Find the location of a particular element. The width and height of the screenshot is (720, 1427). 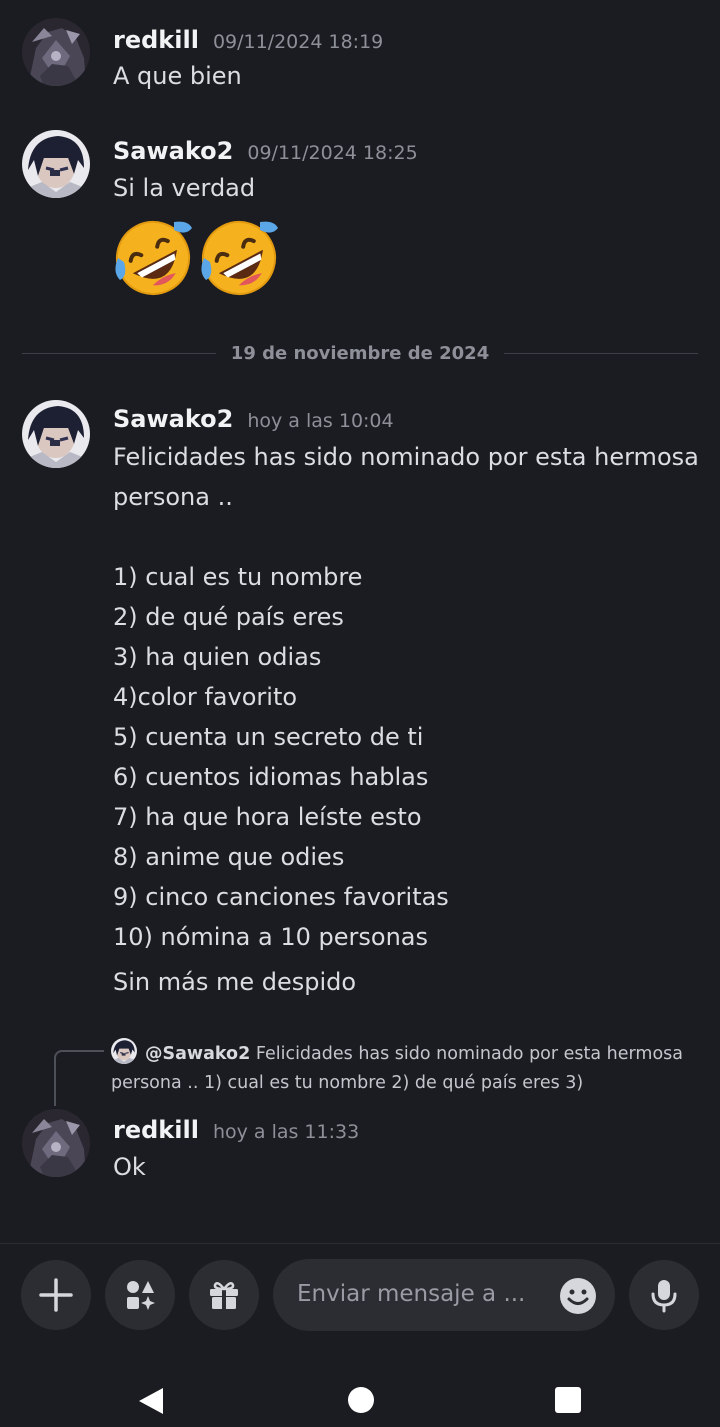

message-line: 10) nómina a 10 personas is located at coordinates (270, 937).